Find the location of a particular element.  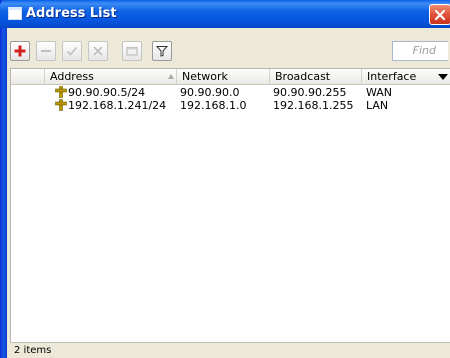

column-header-network: Network is located at coordinates (223, 77).